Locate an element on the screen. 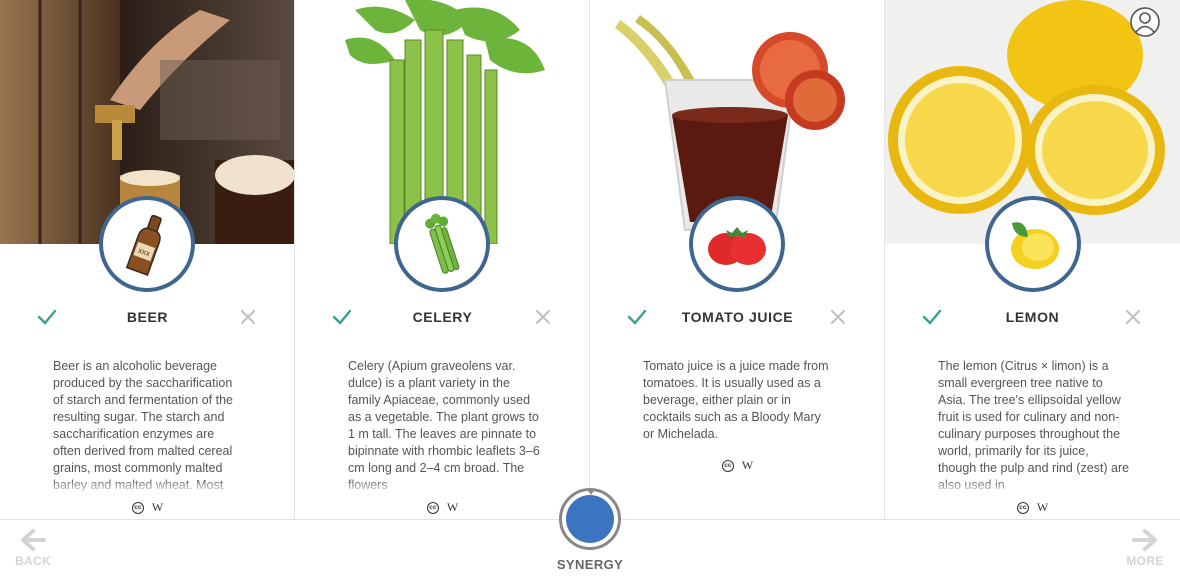 Image resolution: width=1180 pixels, height=579 pixels. celery-icon is located at coordinates (442, 243).